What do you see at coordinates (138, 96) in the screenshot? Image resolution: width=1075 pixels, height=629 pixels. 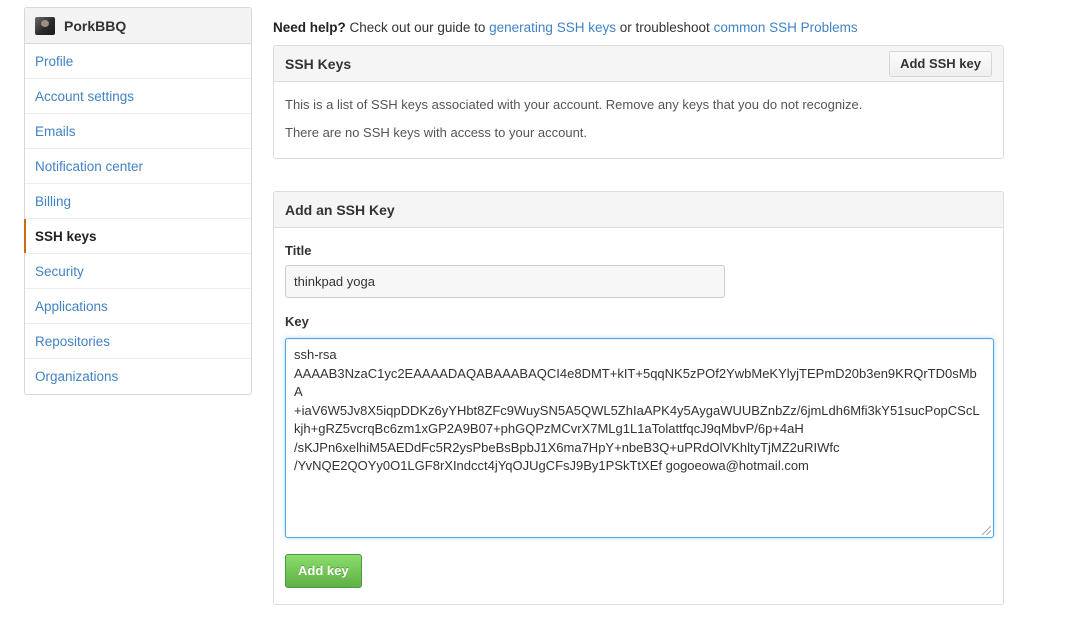 I see `sidebar-item-account-settings: Account settings` at bounding box center [138, 96].